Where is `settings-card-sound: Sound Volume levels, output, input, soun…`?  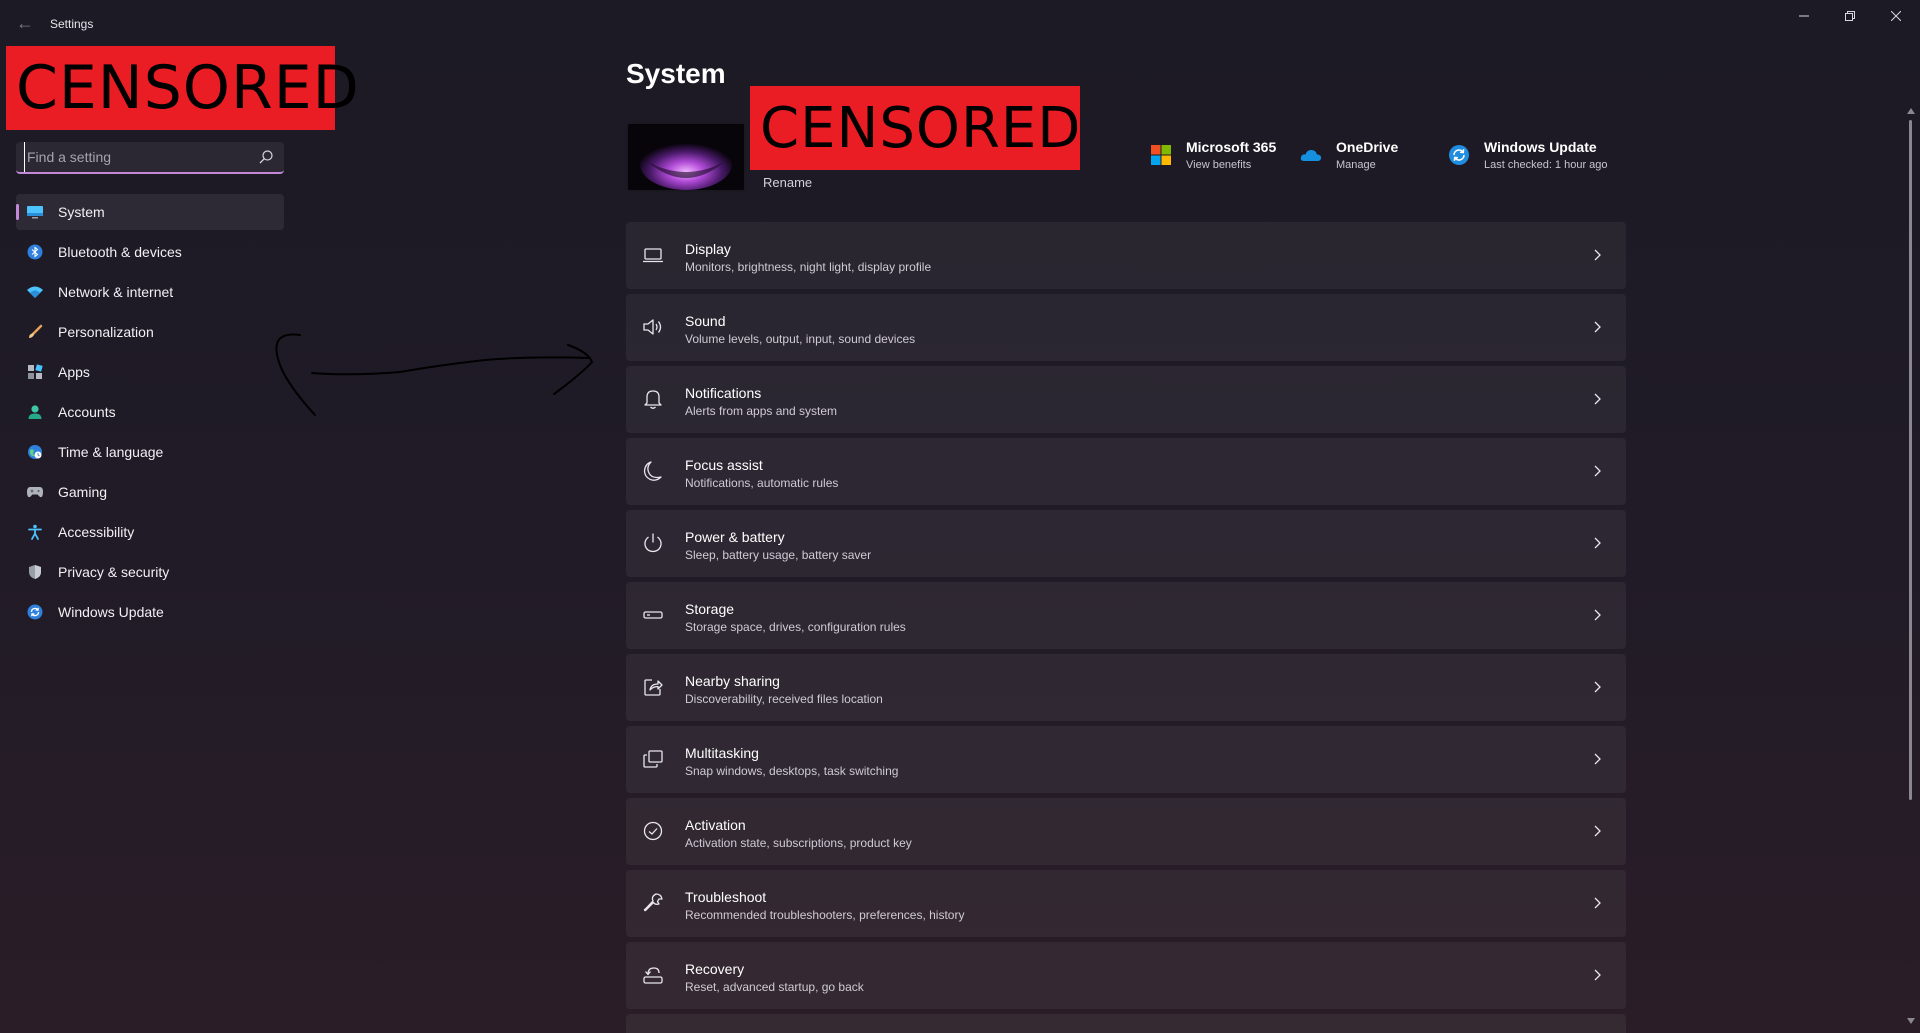 settings-card-sound: Sound Volume levels, output, input, soun… is located at coordinates (1126, 327).